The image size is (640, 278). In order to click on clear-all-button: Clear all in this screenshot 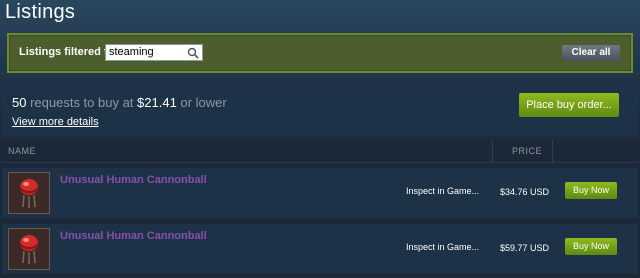, I will do `click(591, 53)`.